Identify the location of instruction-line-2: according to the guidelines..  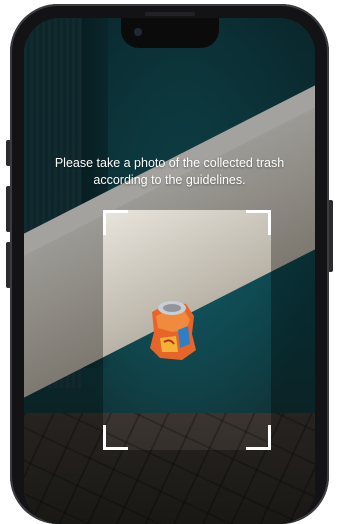
(169, 180).